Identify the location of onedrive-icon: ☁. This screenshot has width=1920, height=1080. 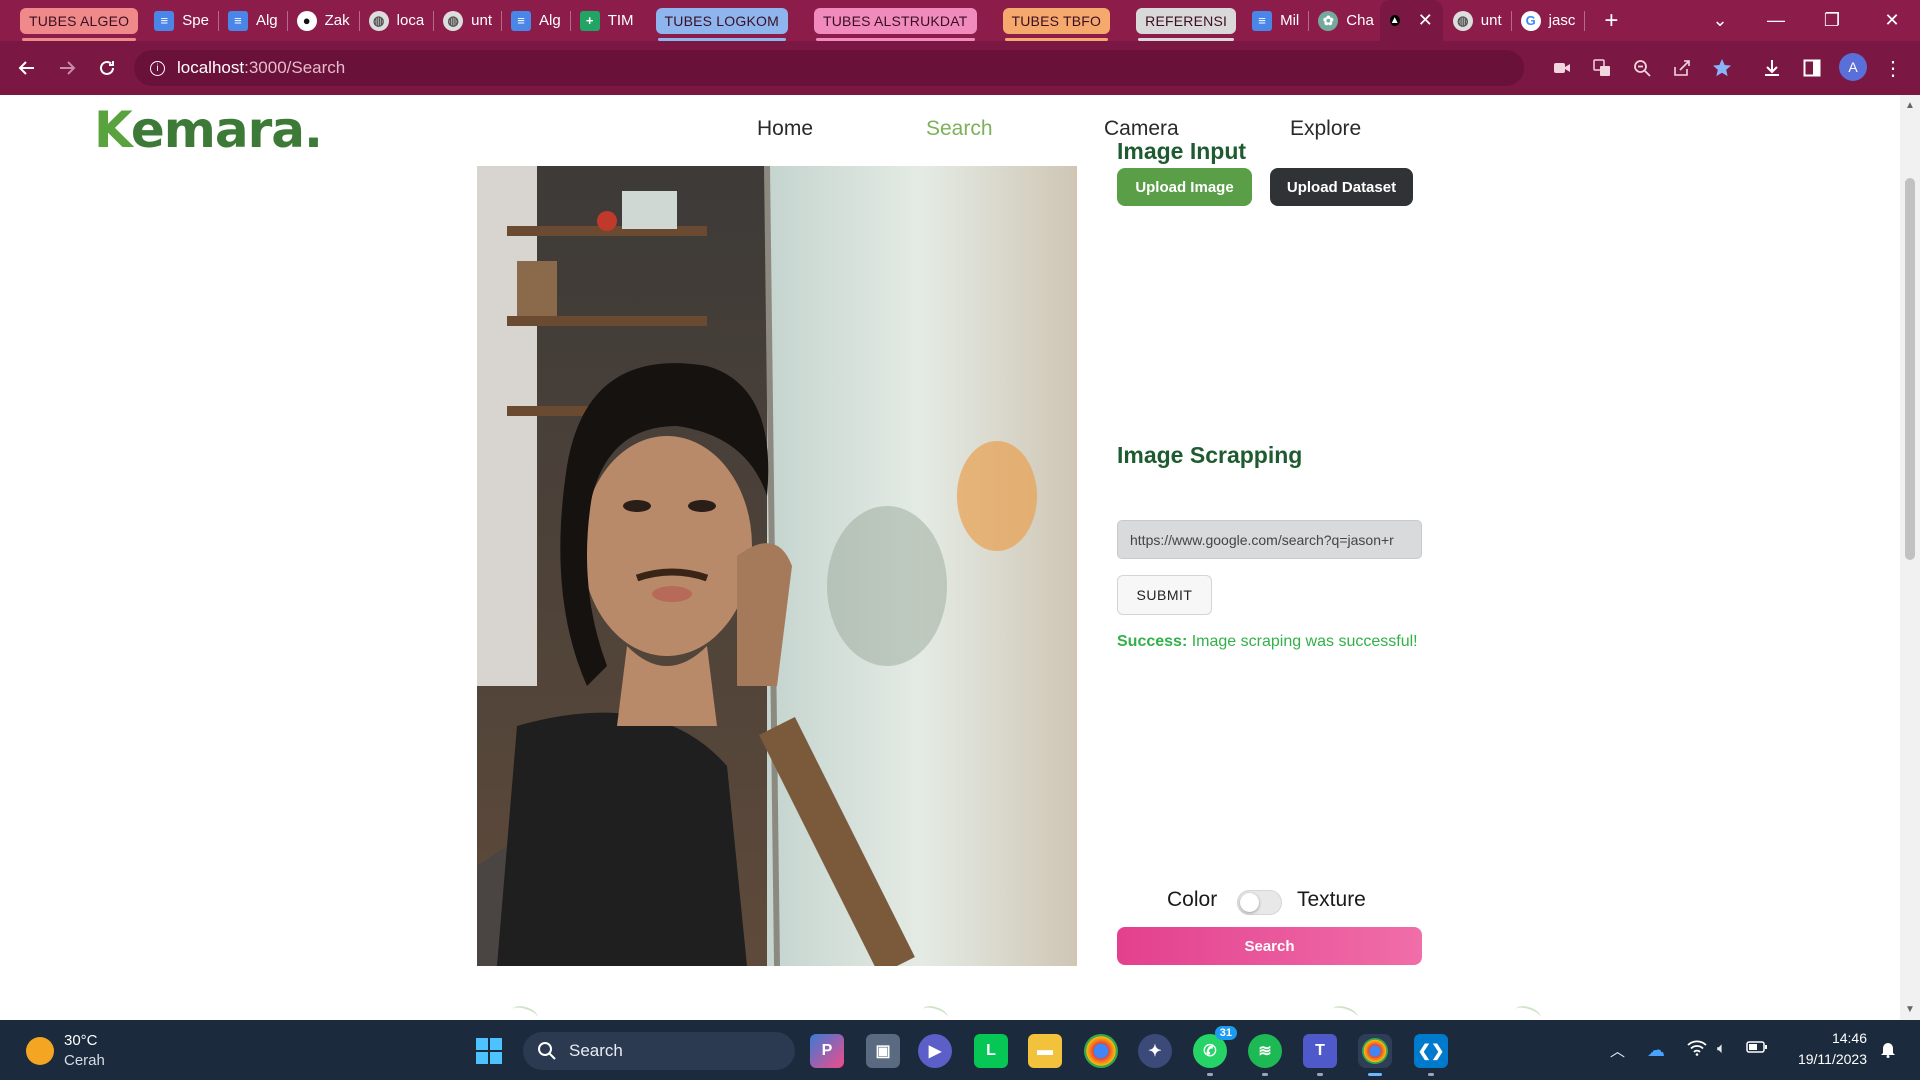
(1656, 1050).